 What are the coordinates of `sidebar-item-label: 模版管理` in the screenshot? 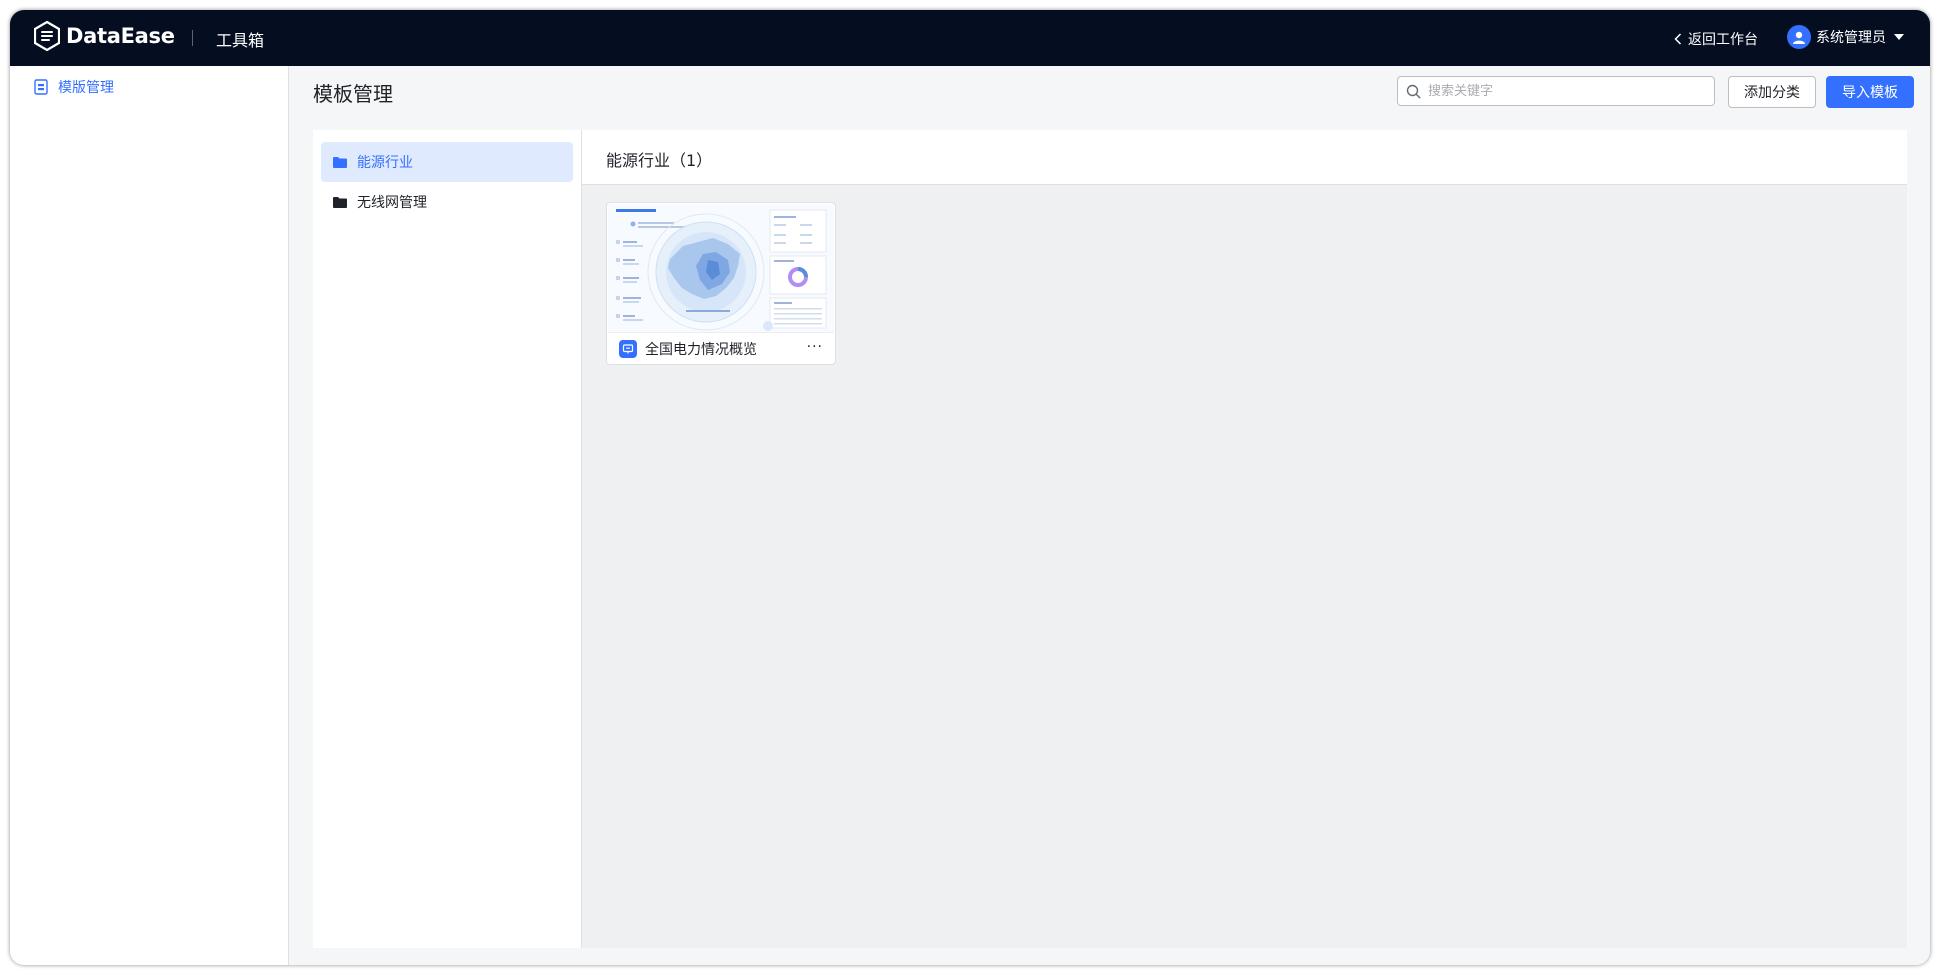 It's located at (86, 88).